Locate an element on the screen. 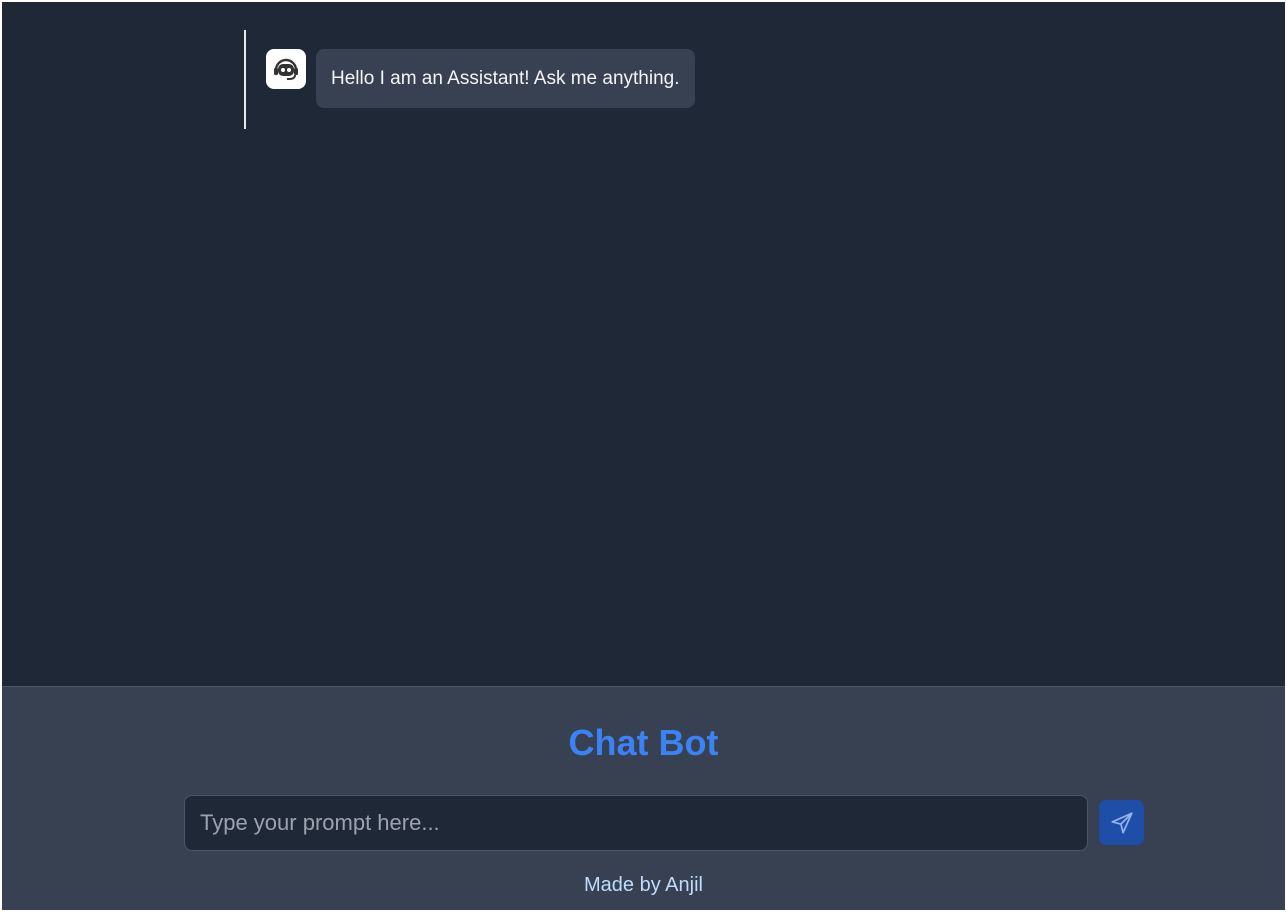 The image size is (1287, 912). send-button is located at coordinates (1121, 822).